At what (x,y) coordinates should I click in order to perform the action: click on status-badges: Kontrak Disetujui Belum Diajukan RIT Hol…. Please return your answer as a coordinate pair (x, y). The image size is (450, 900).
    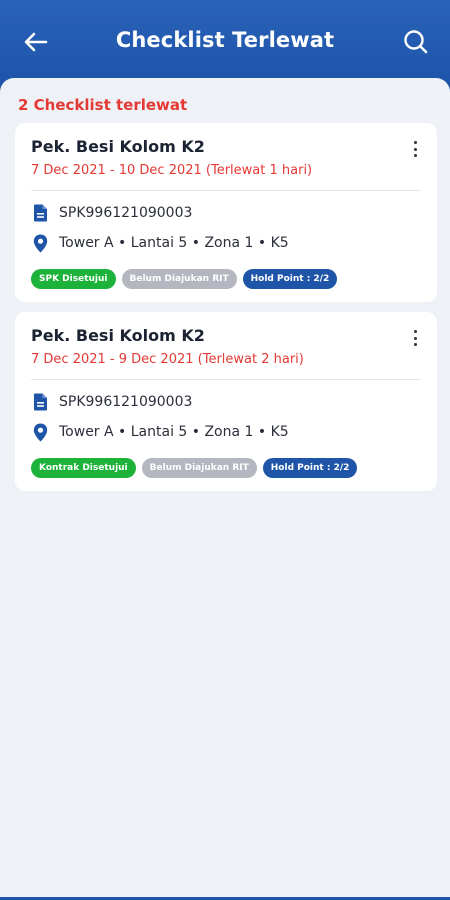
    Looking at the image, I should click on (194, 468).